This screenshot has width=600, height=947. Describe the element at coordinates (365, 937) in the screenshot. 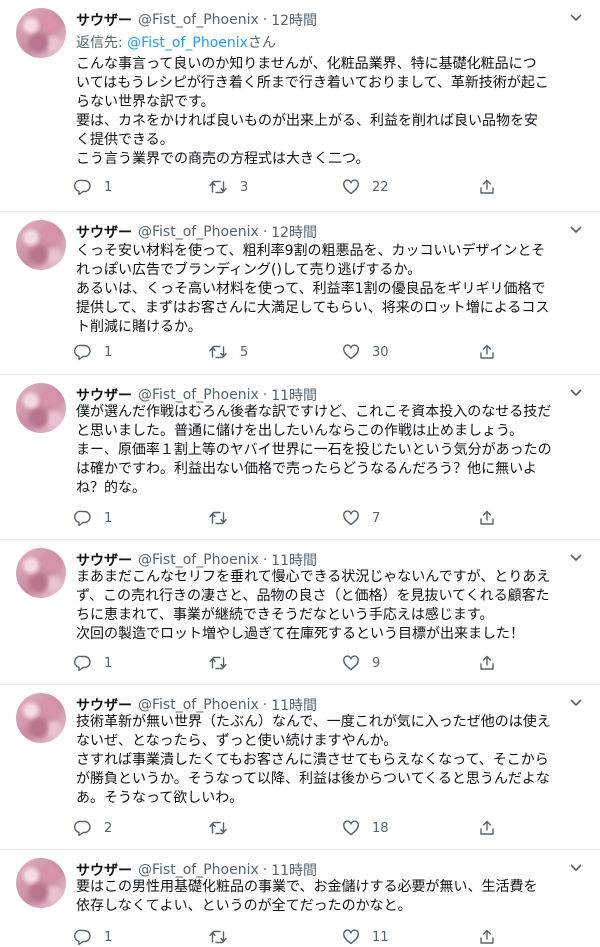

I see `like-button: 11` at that location.